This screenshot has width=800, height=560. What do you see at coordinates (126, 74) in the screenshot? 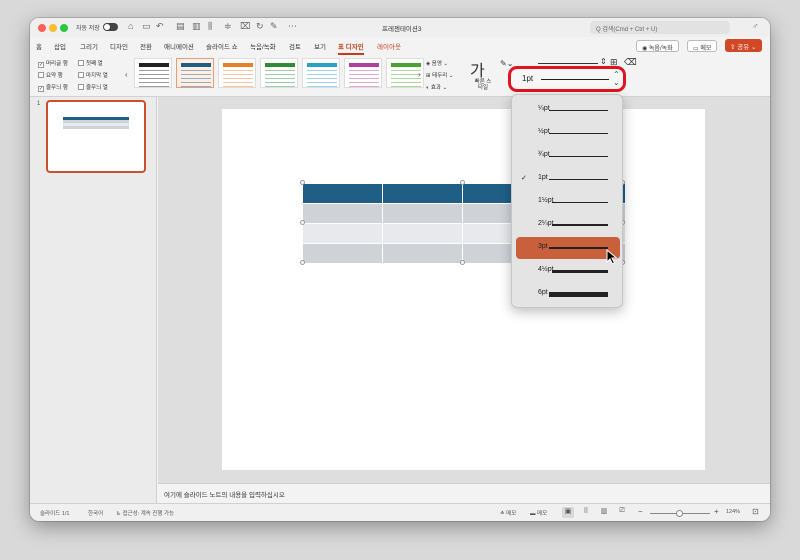
I see `gallery-prev-icon: ‹` at bounding box center [126, 74].